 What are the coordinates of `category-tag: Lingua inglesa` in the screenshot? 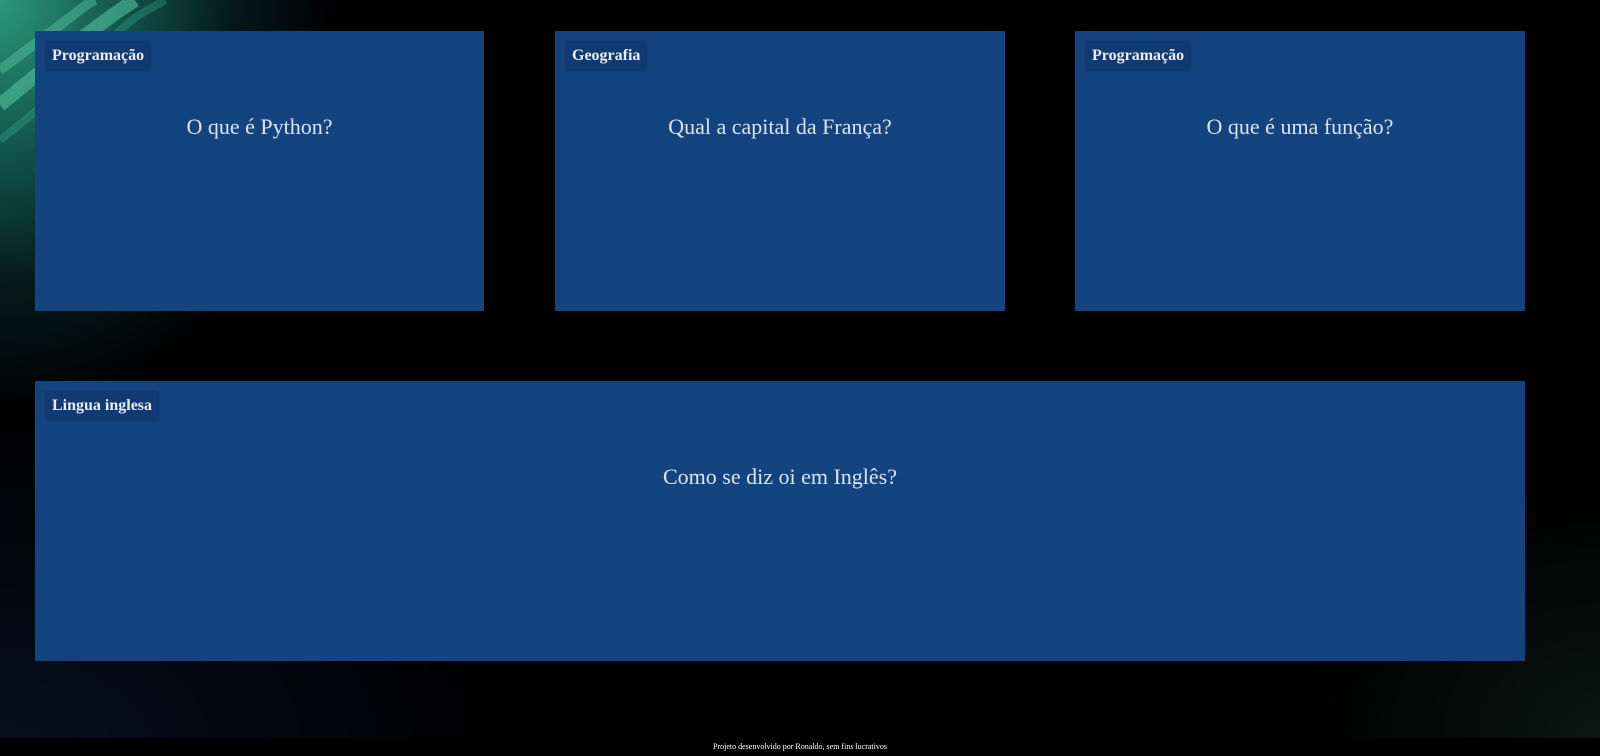 It's located at (102, 406).